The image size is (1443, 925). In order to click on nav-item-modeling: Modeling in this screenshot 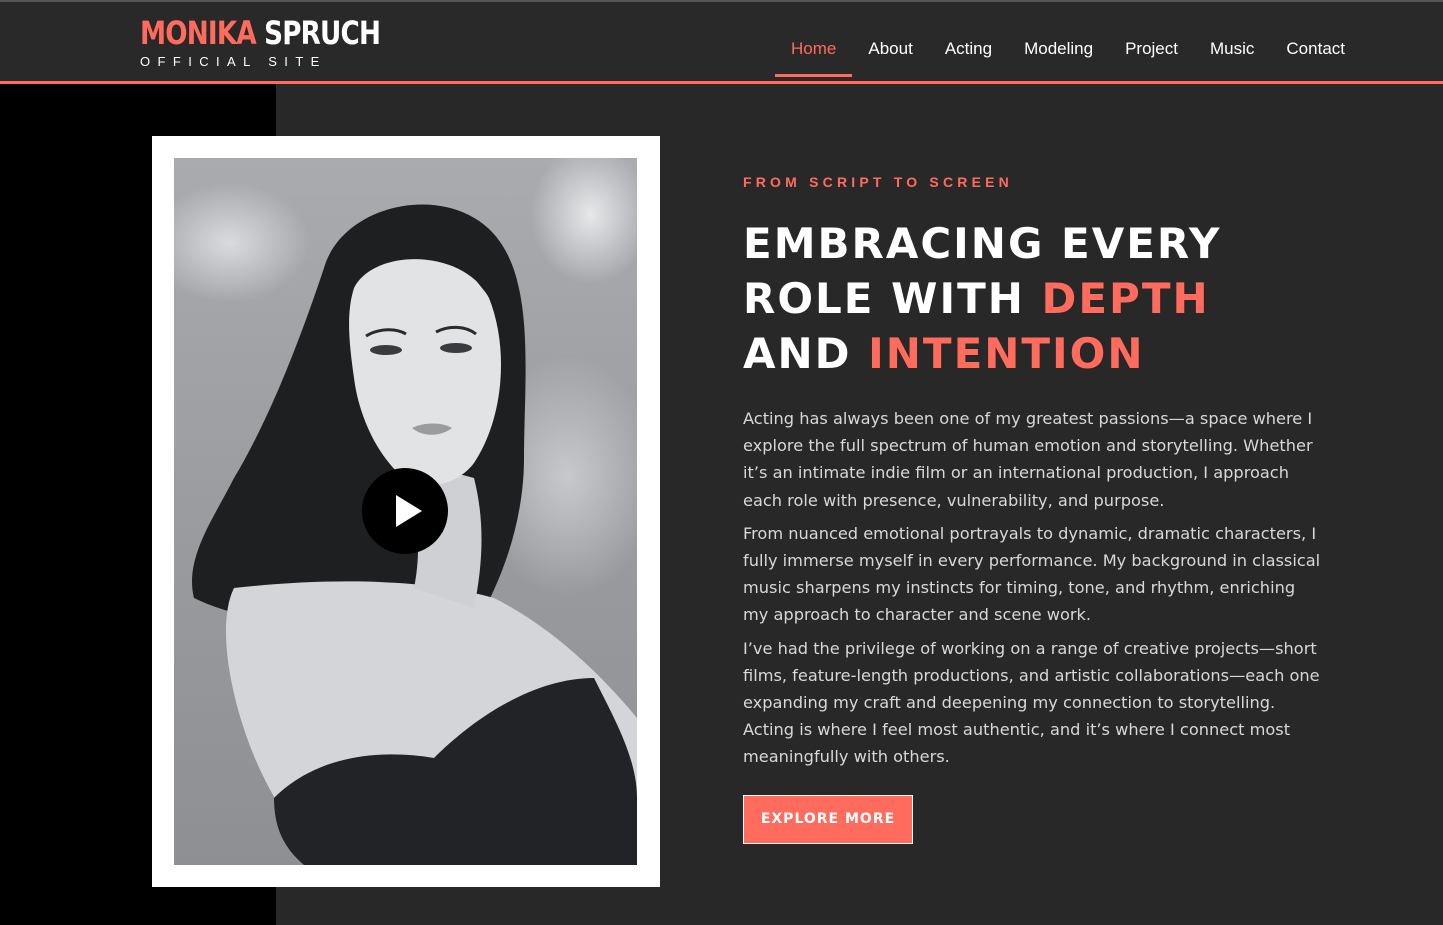, I will do `click(1058, 42)`.